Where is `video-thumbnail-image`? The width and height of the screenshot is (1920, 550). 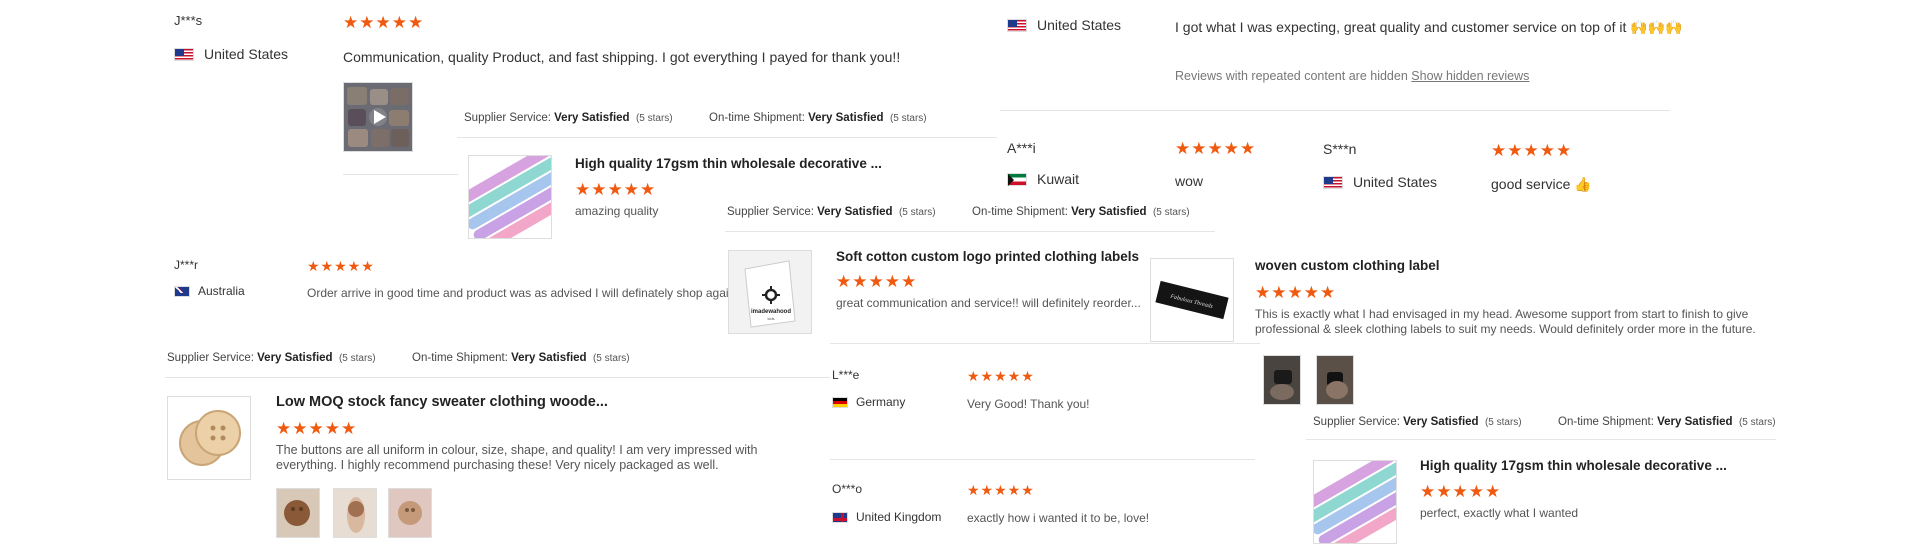 video-thumbnail-image is located at coordinates (378, 117).